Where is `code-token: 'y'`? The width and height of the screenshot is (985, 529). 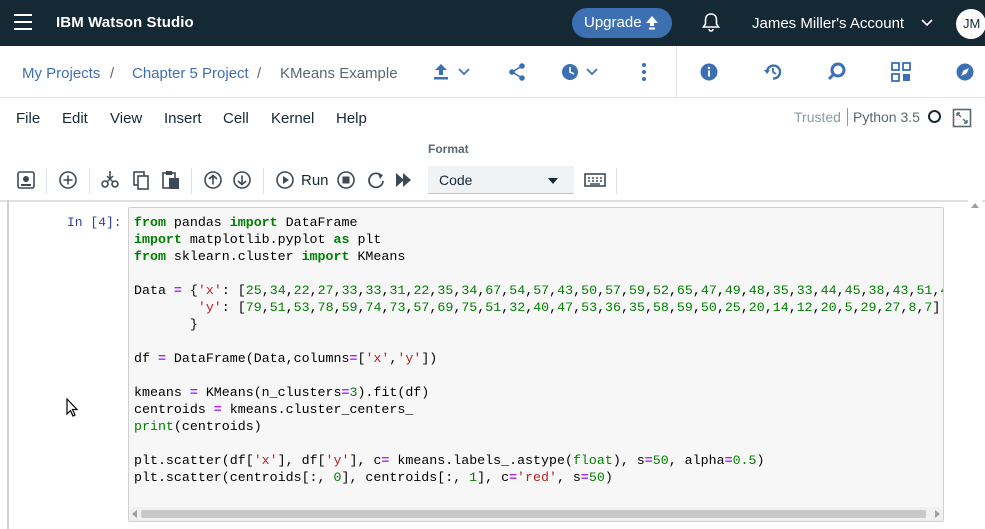 code-token: 'y' is located at coordinates (409, 358).